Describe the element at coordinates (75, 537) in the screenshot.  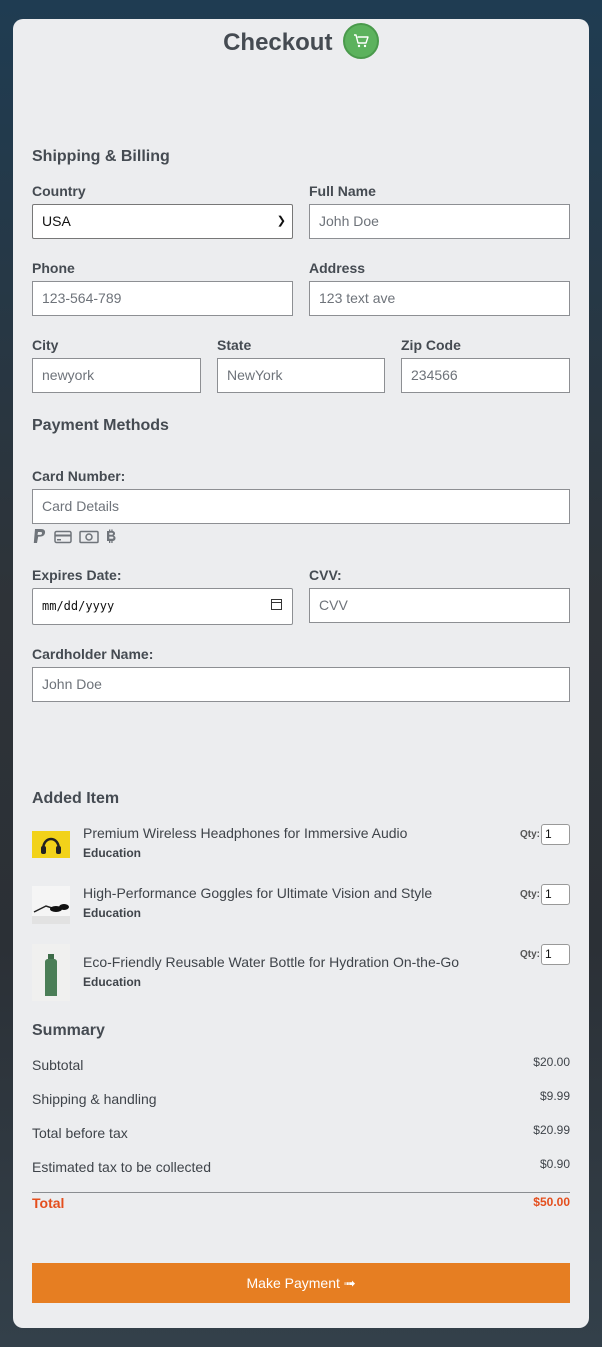
I see `payment-icons` at that location.